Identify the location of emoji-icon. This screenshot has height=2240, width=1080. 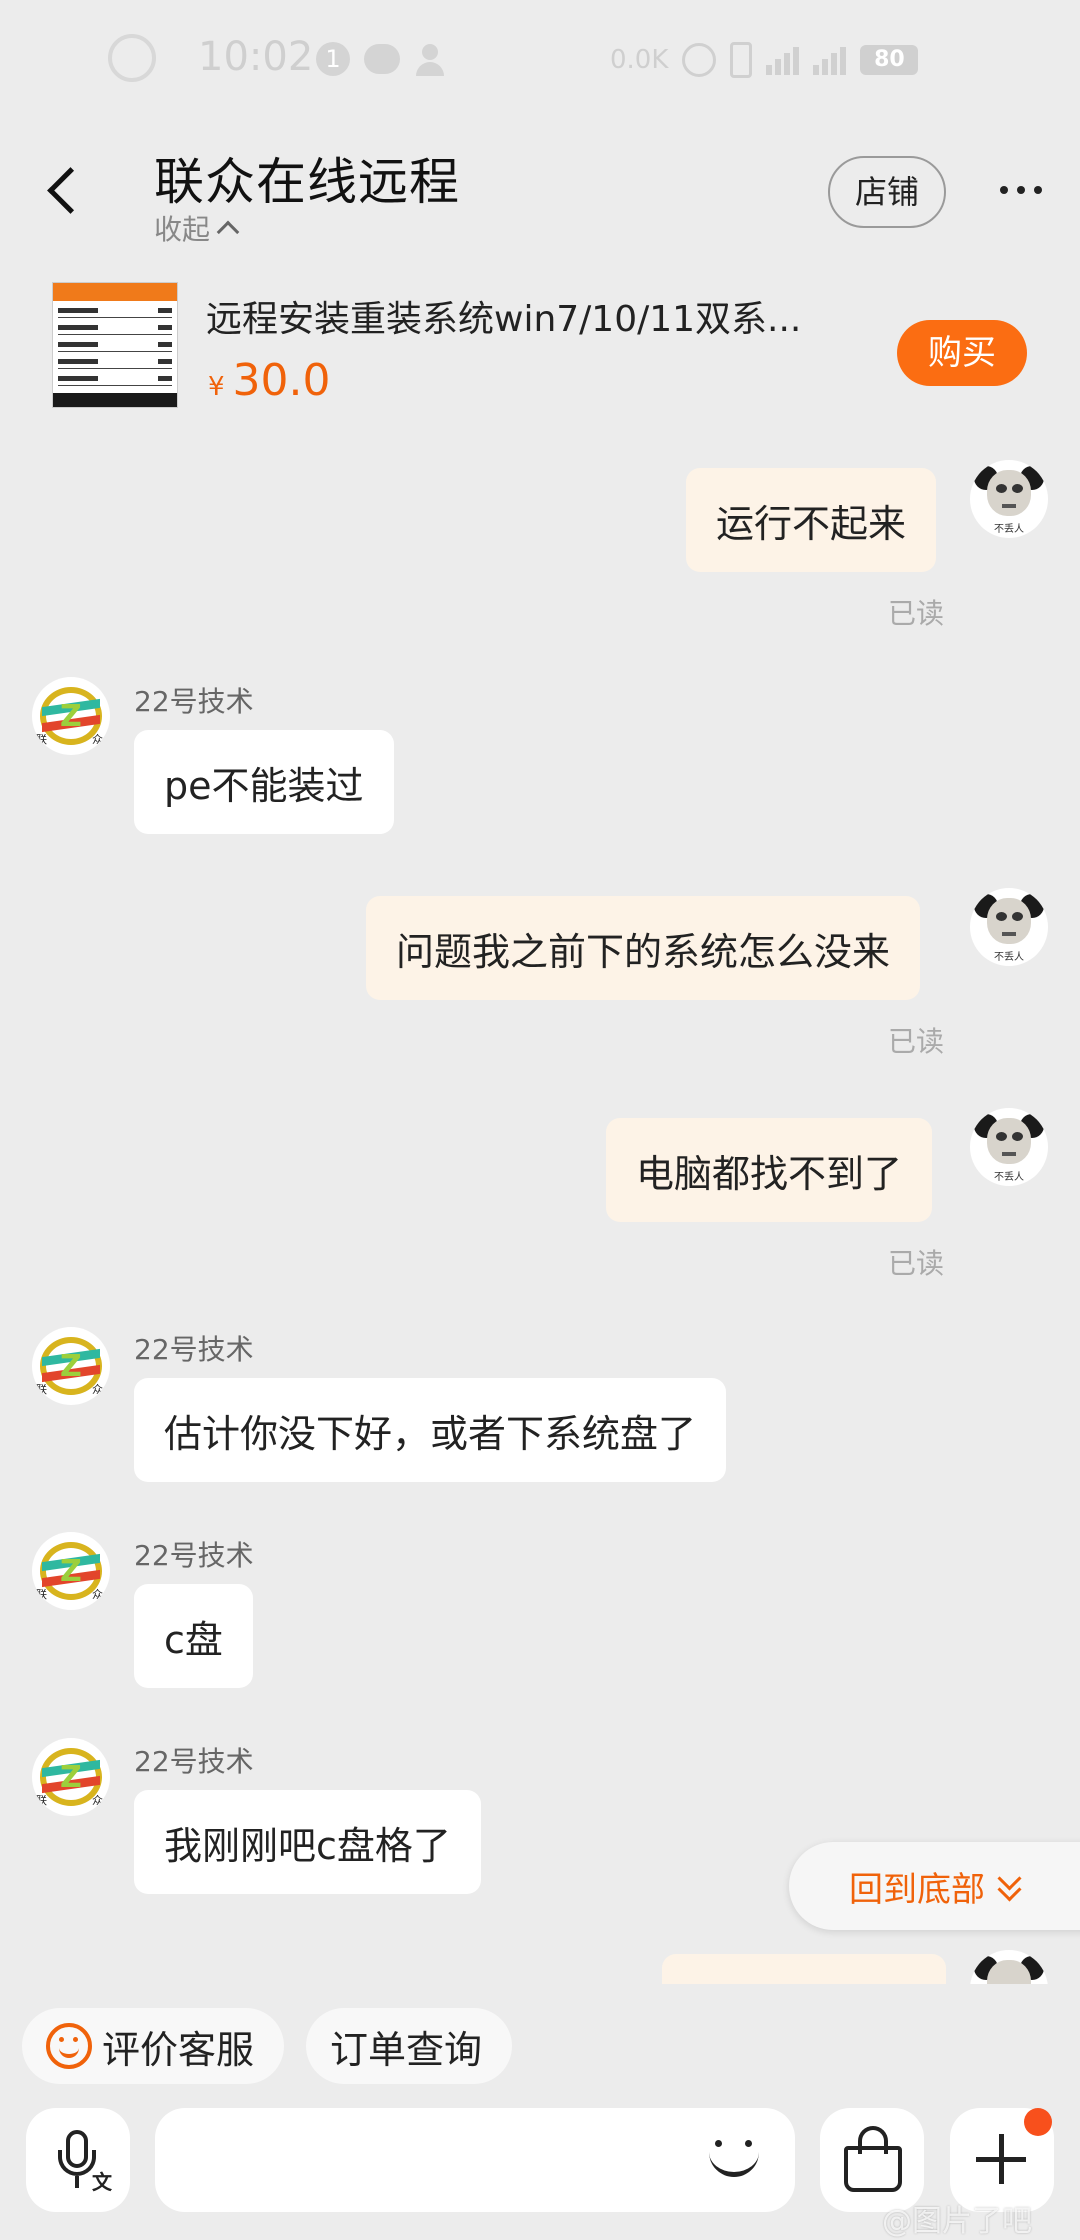
(734, 2157).